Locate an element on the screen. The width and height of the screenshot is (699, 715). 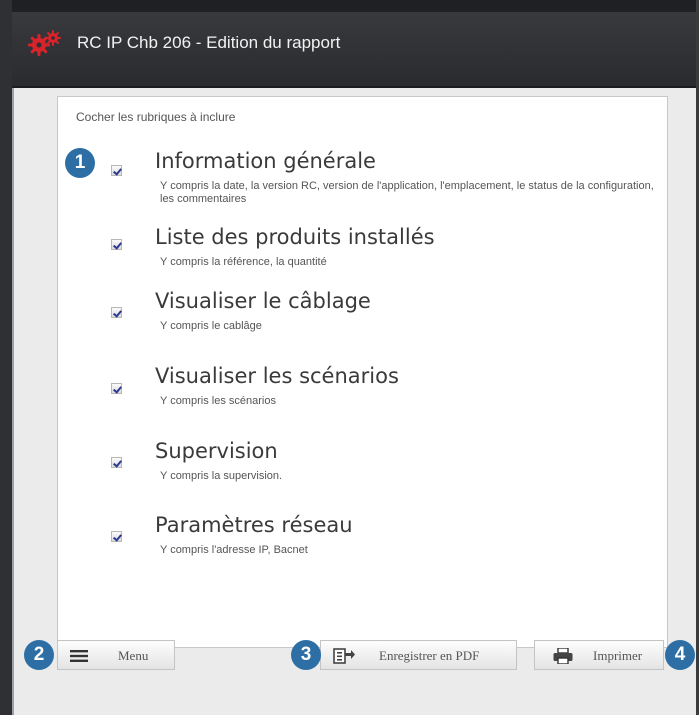
callout-2: 2 is located at coordinates (39, 655).